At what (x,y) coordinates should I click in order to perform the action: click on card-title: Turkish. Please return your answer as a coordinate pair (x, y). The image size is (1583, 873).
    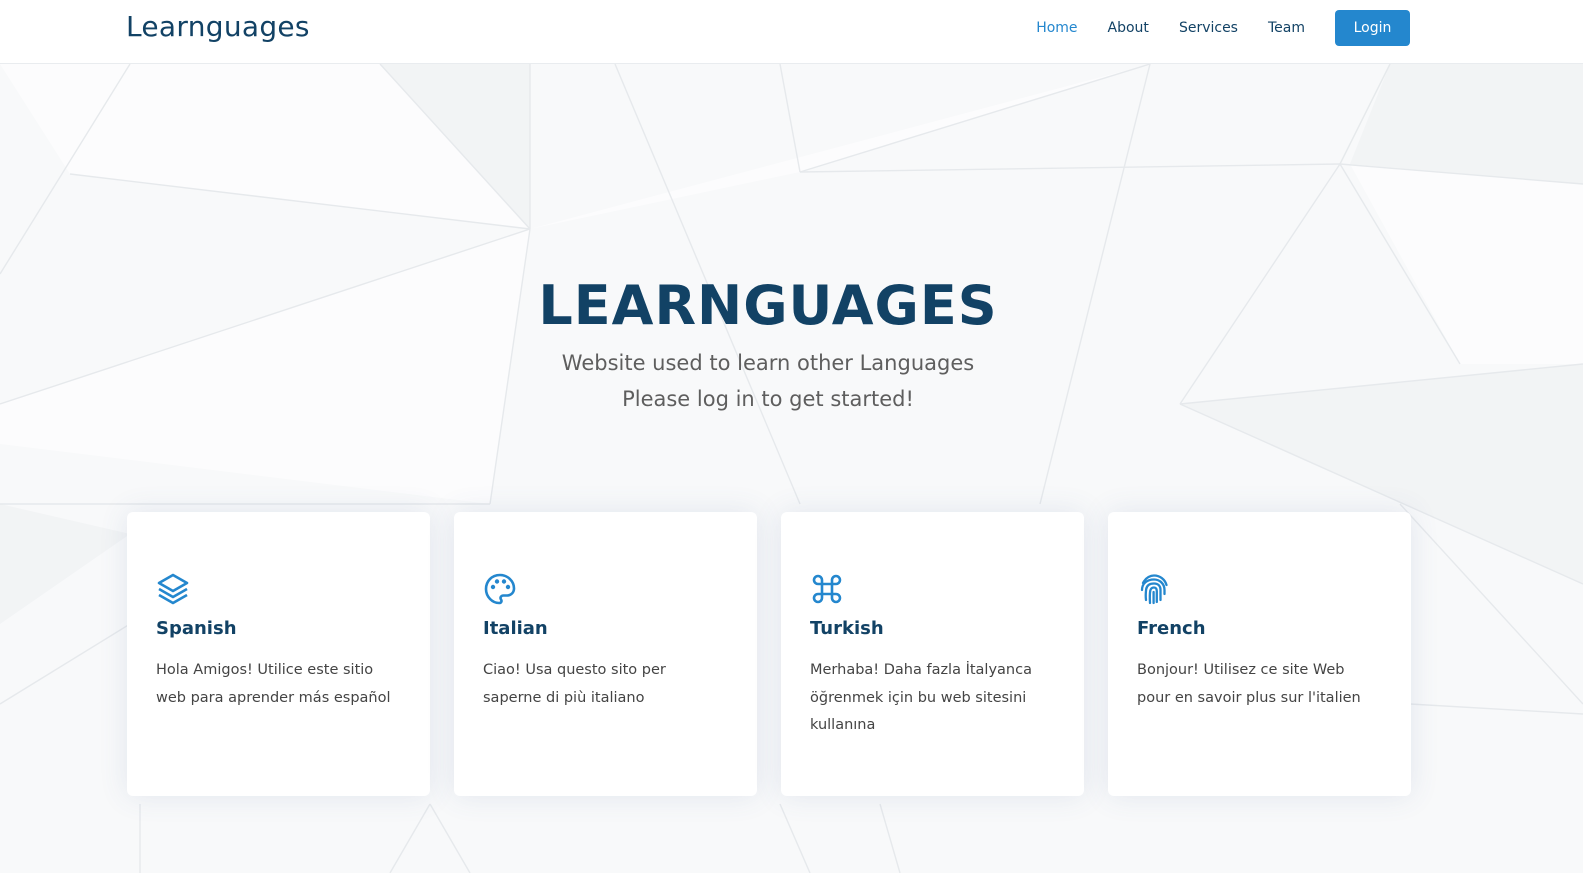
    Looking at the image, I should click on (847, 628).